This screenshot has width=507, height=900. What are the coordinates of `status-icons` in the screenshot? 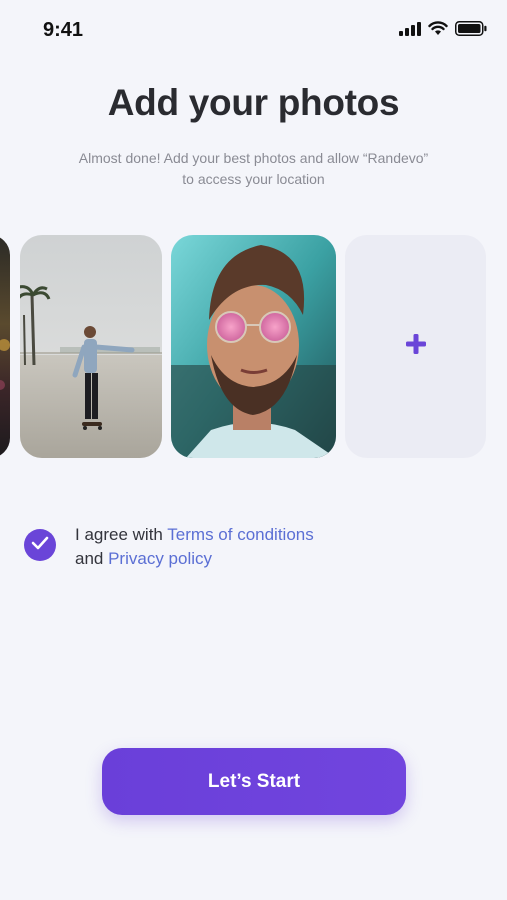 It's located at (443, 31).